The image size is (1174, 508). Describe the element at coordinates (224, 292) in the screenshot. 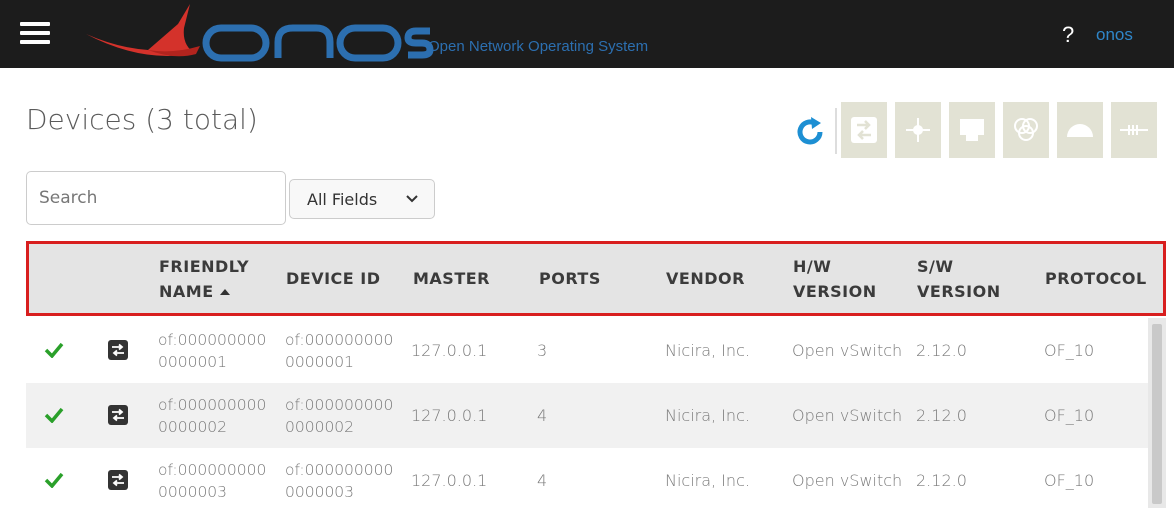

I see `sort-ascending-icon` at that location.